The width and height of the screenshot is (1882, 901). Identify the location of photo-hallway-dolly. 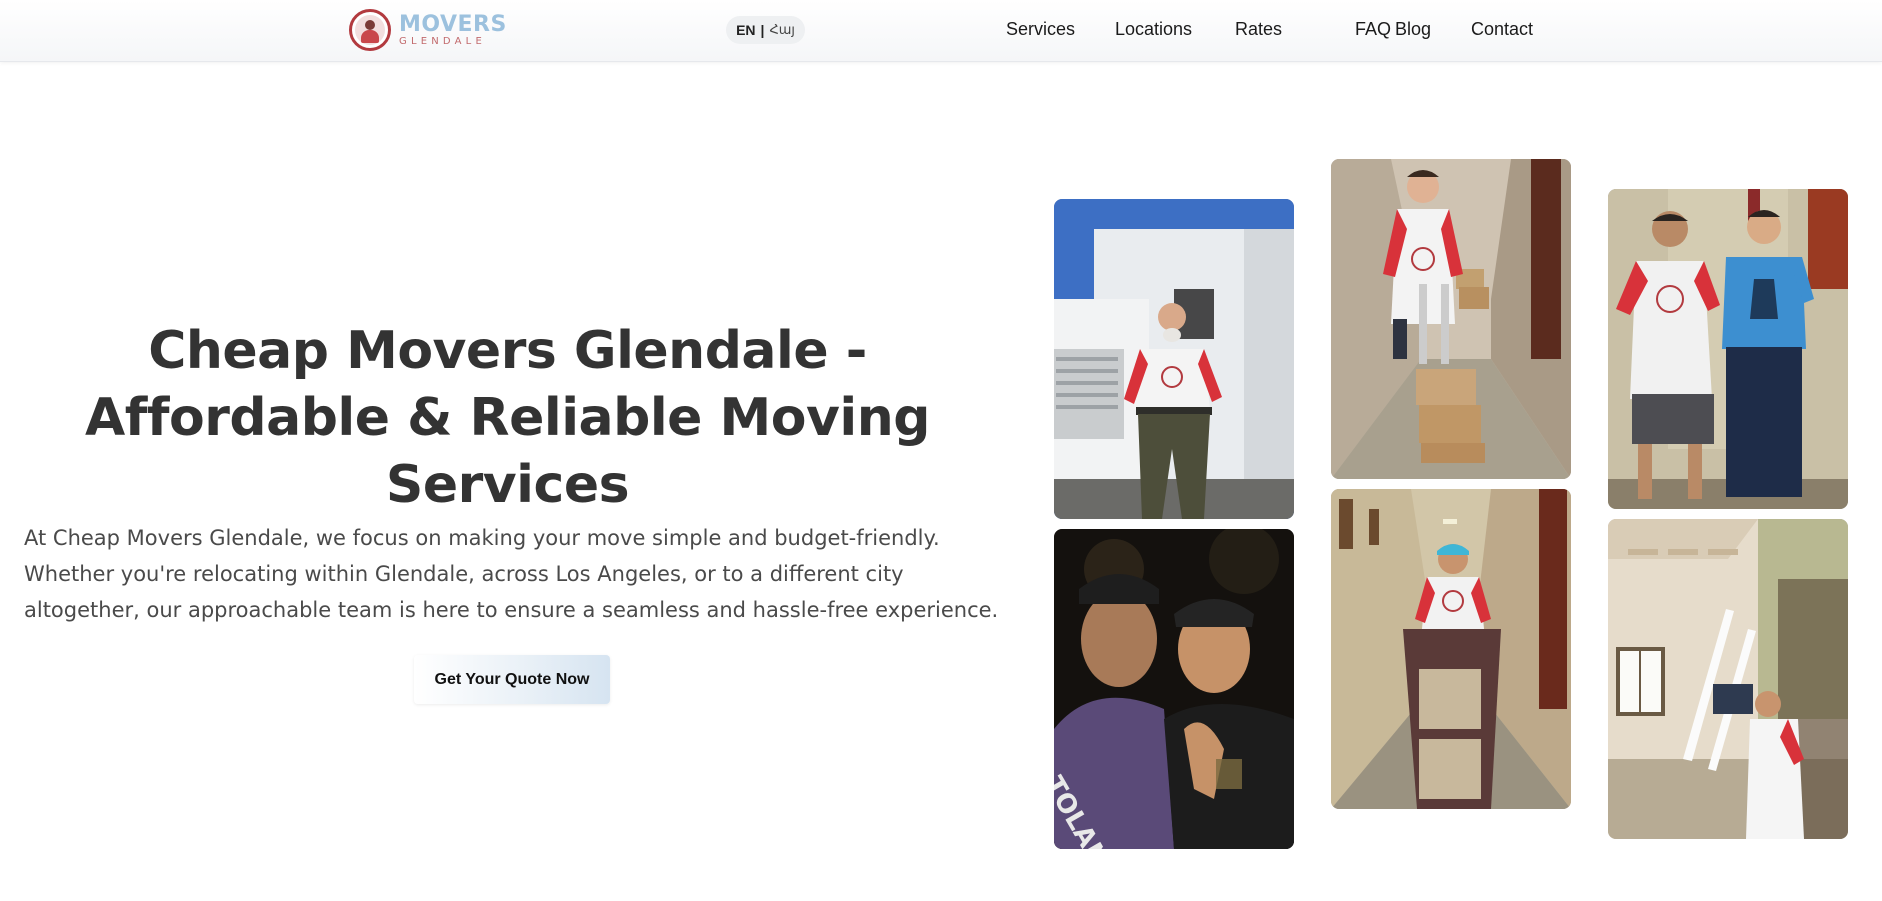
(1451, 319).